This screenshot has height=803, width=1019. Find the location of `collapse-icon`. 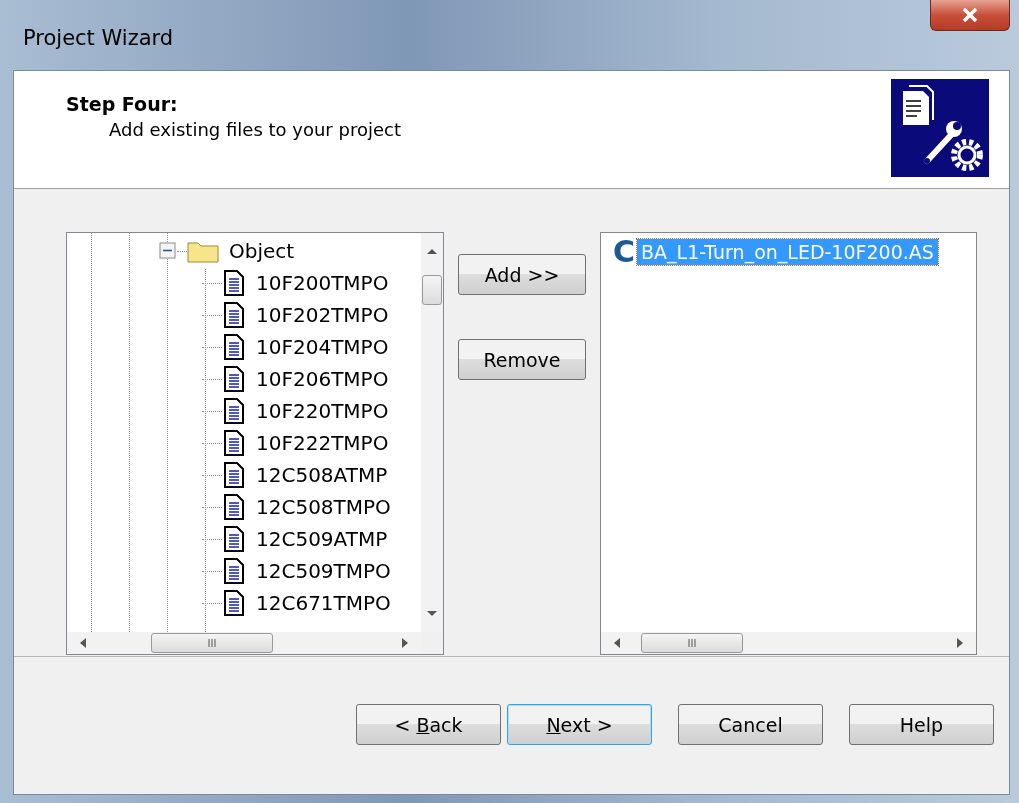

collapse-icon is located at coordinates (168, 251).